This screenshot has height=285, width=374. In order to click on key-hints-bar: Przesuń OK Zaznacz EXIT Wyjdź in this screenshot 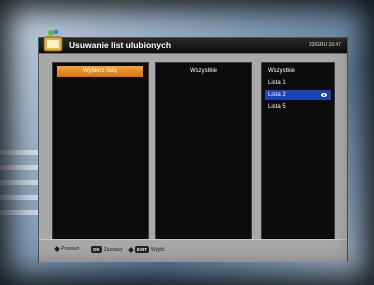, I will do `click(193, 250)`.